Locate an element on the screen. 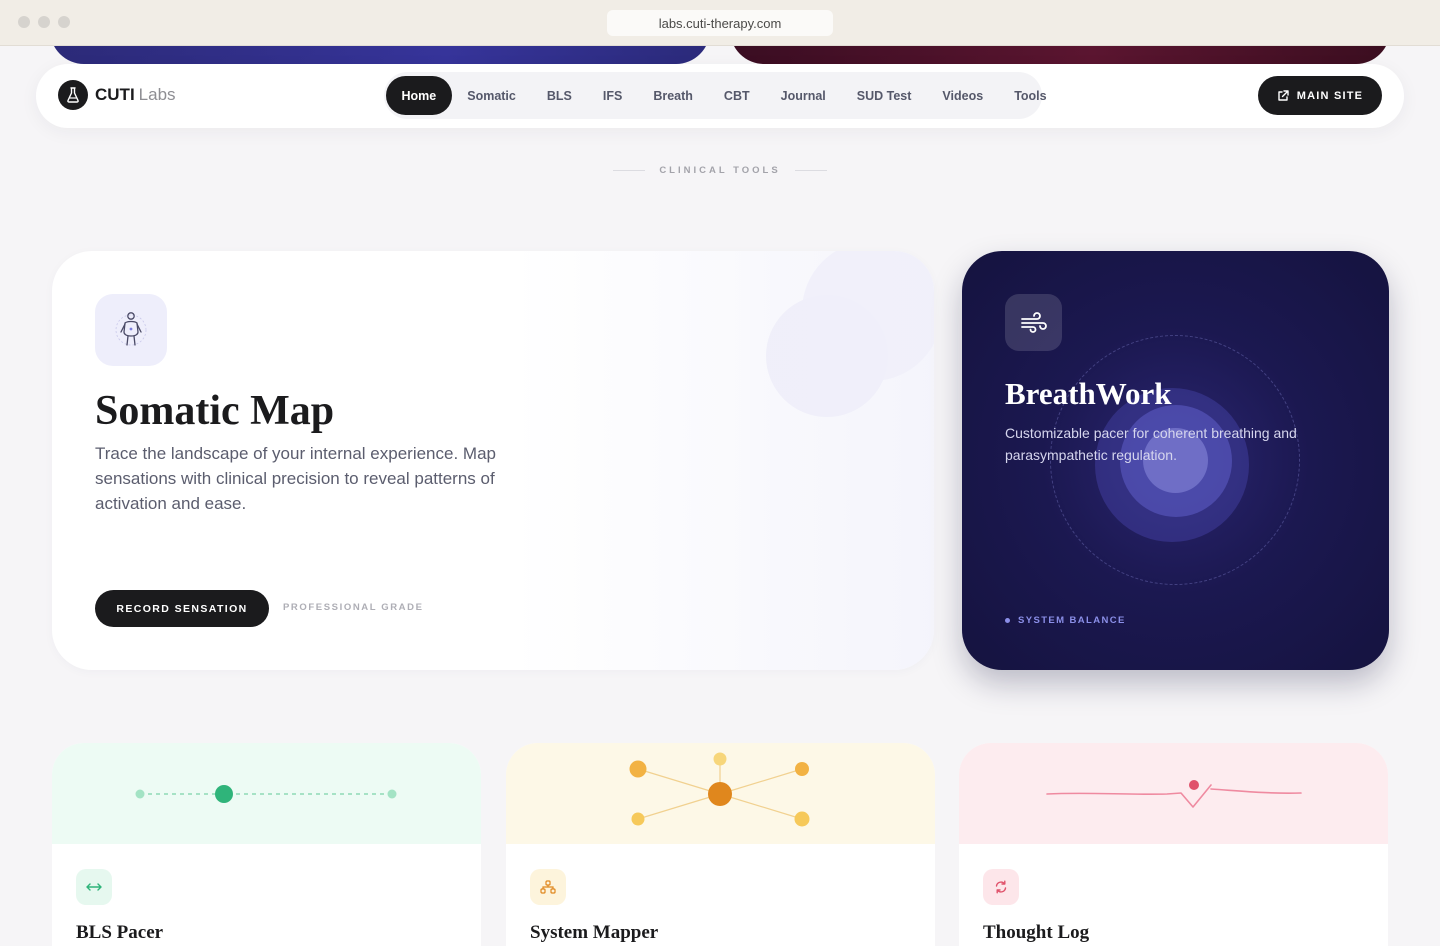 The image size is (1440, 946). arrows-horizontal-icon is located at coordinates (94, 887).